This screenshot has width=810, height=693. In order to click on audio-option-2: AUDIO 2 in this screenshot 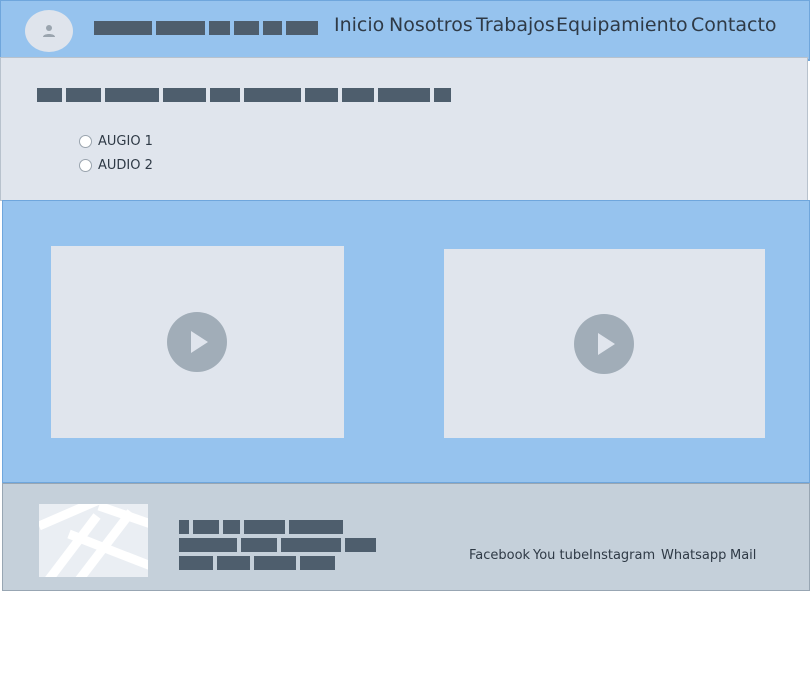, I will do `click(116, 165)`.